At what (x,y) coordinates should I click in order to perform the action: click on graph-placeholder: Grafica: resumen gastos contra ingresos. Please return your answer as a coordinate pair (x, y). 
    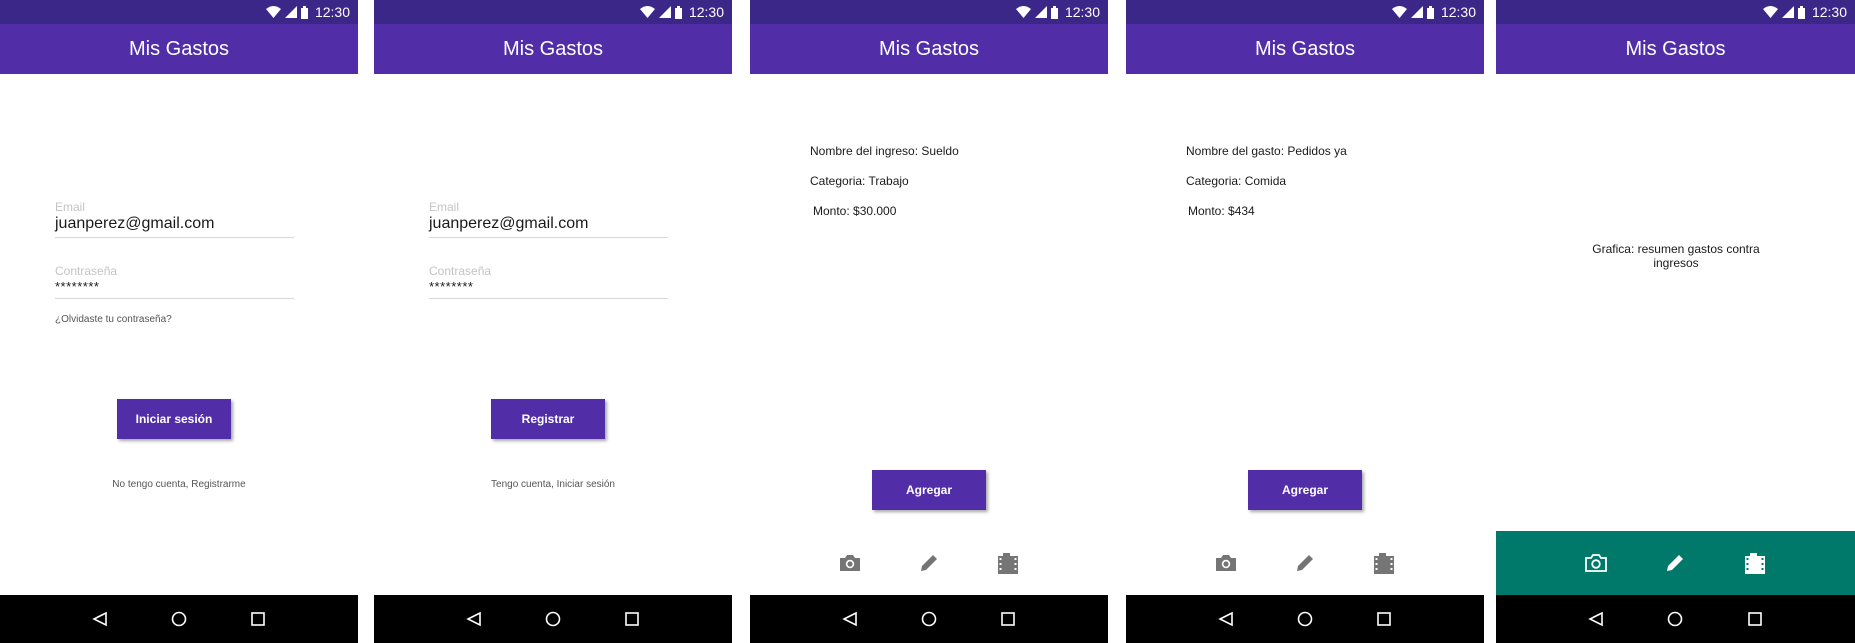
    Looking at the image, I should click on (1676, 256).